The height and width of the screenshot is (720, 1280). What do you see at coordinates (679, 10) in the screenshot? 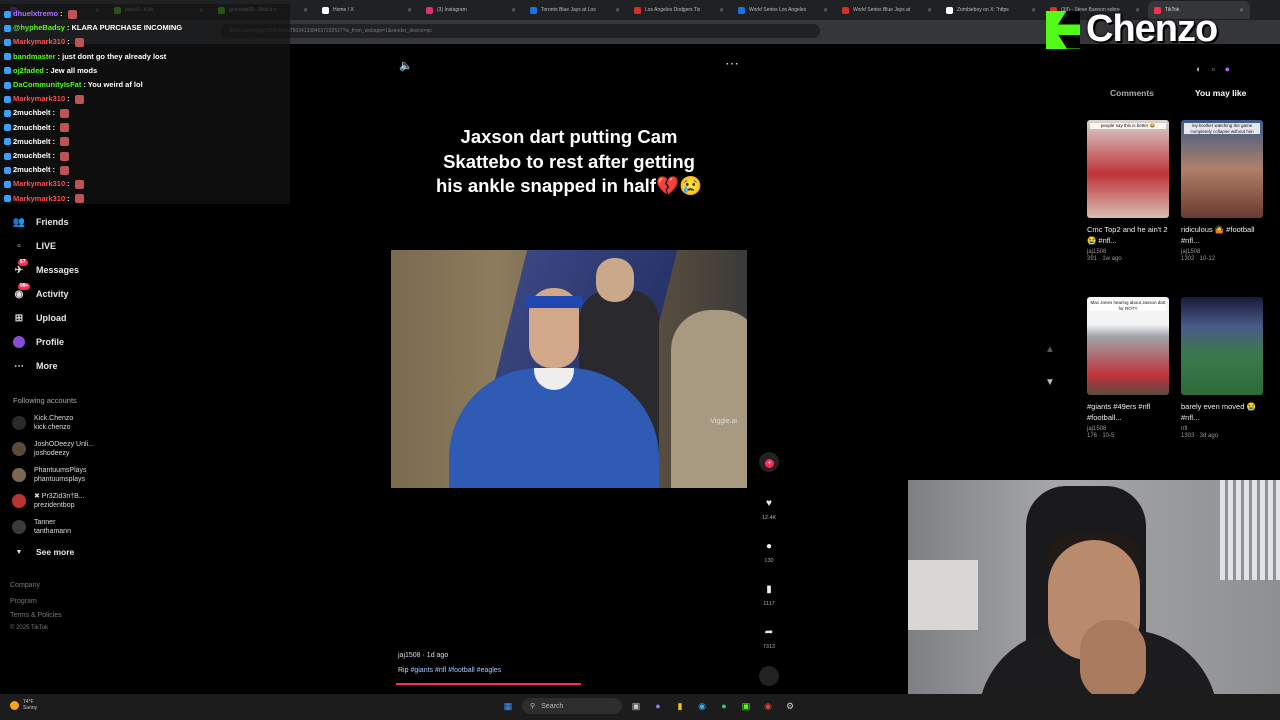
I see `browser-tab: Los Angeles Dodgers Tix ✕` at bounding box center [679, 10].